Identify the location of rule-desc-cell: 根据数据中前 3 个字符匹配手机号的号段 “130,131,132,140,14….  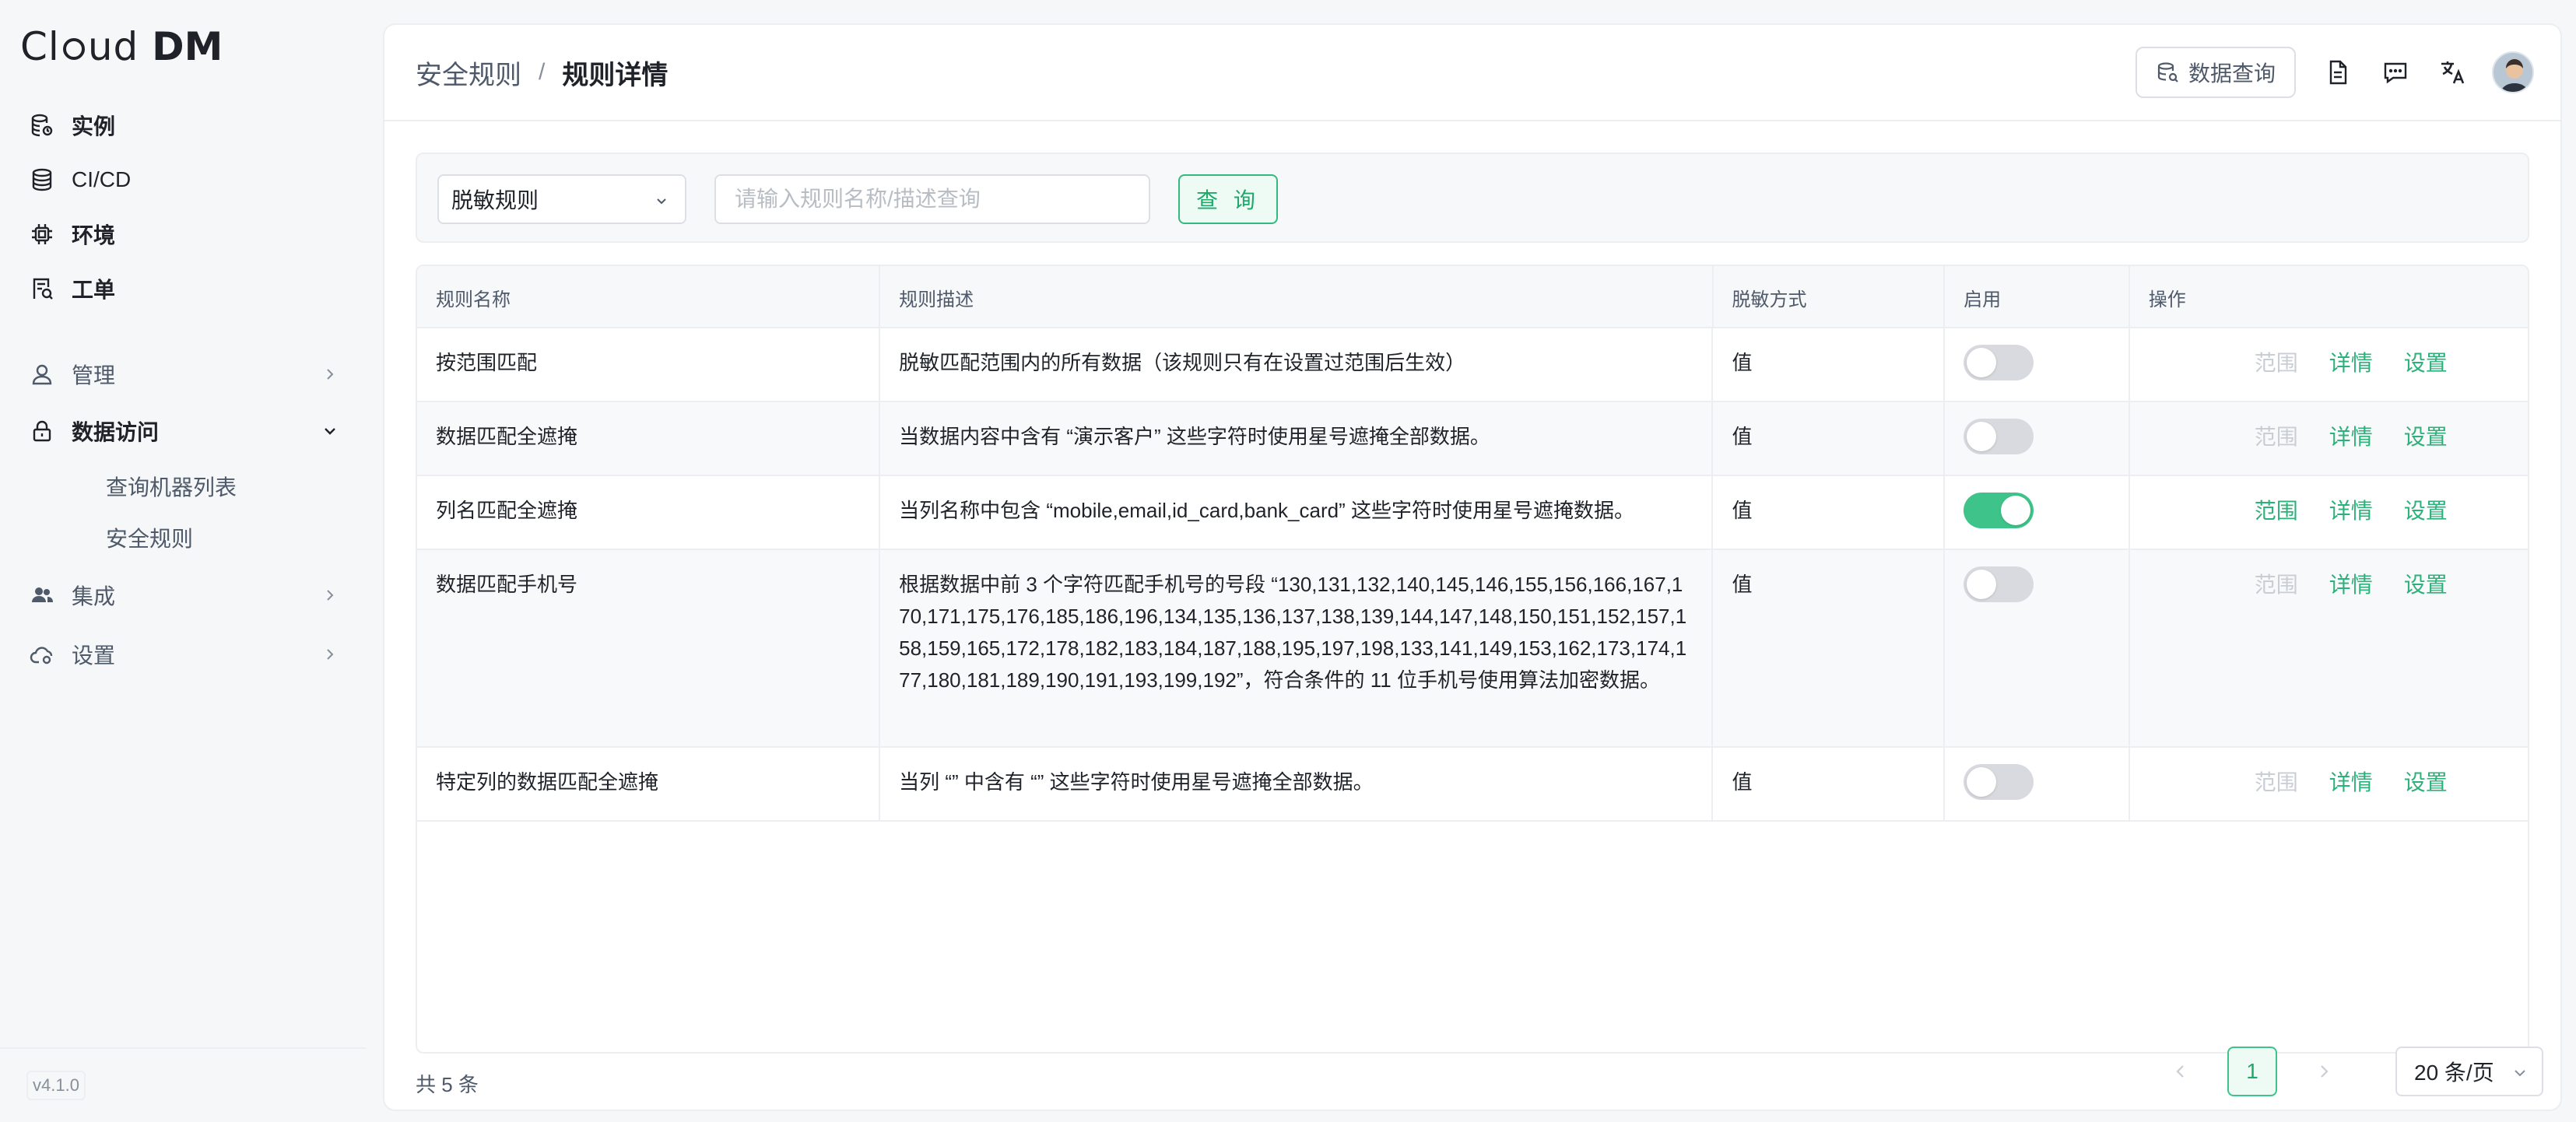
(1297, 648).